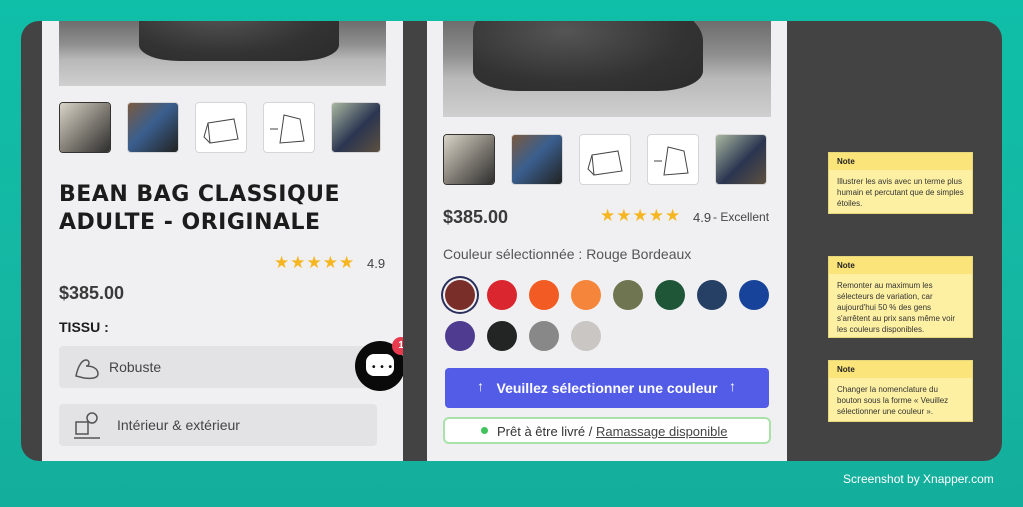  I want to click on stock-status: Prêt à être livré / Ramassage disponible, so click(607, 430).